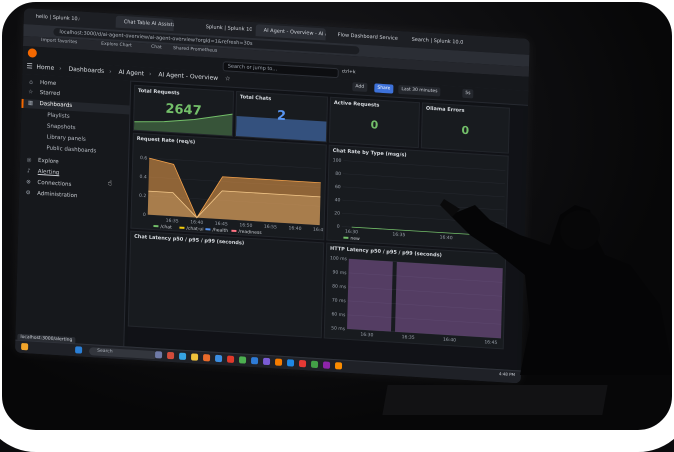 This screenshot has height=452, width=674. Describe the element at coordinates (270, 227) in the screenshot. I see `x-tick-label: 16:55` at that location.